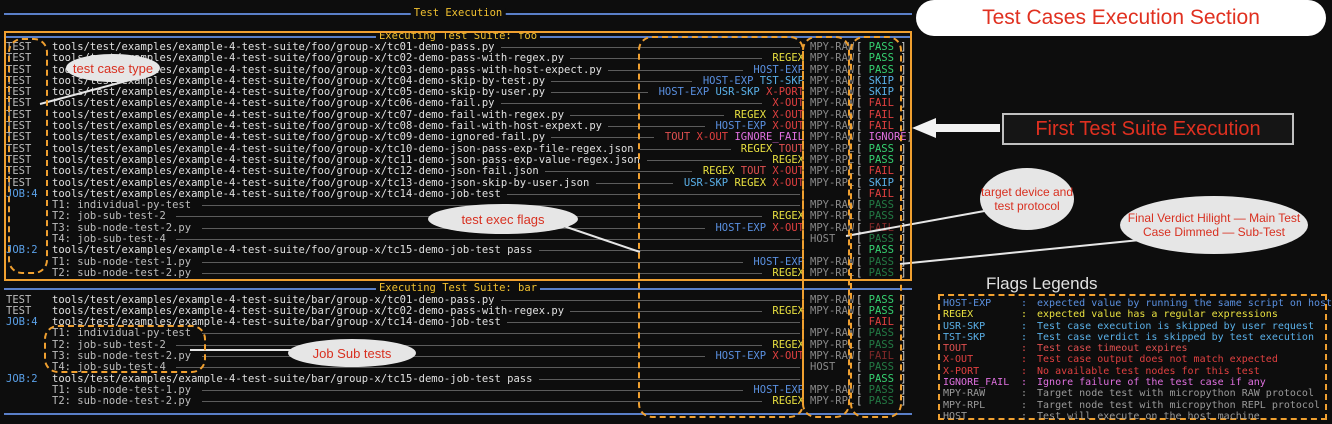 Image resolution: width=1332 pixels, height=424 pixels. Describe the element at coordinates (964, 326) in the screenshot. I see `legend-key: USR-SKP` at that location.